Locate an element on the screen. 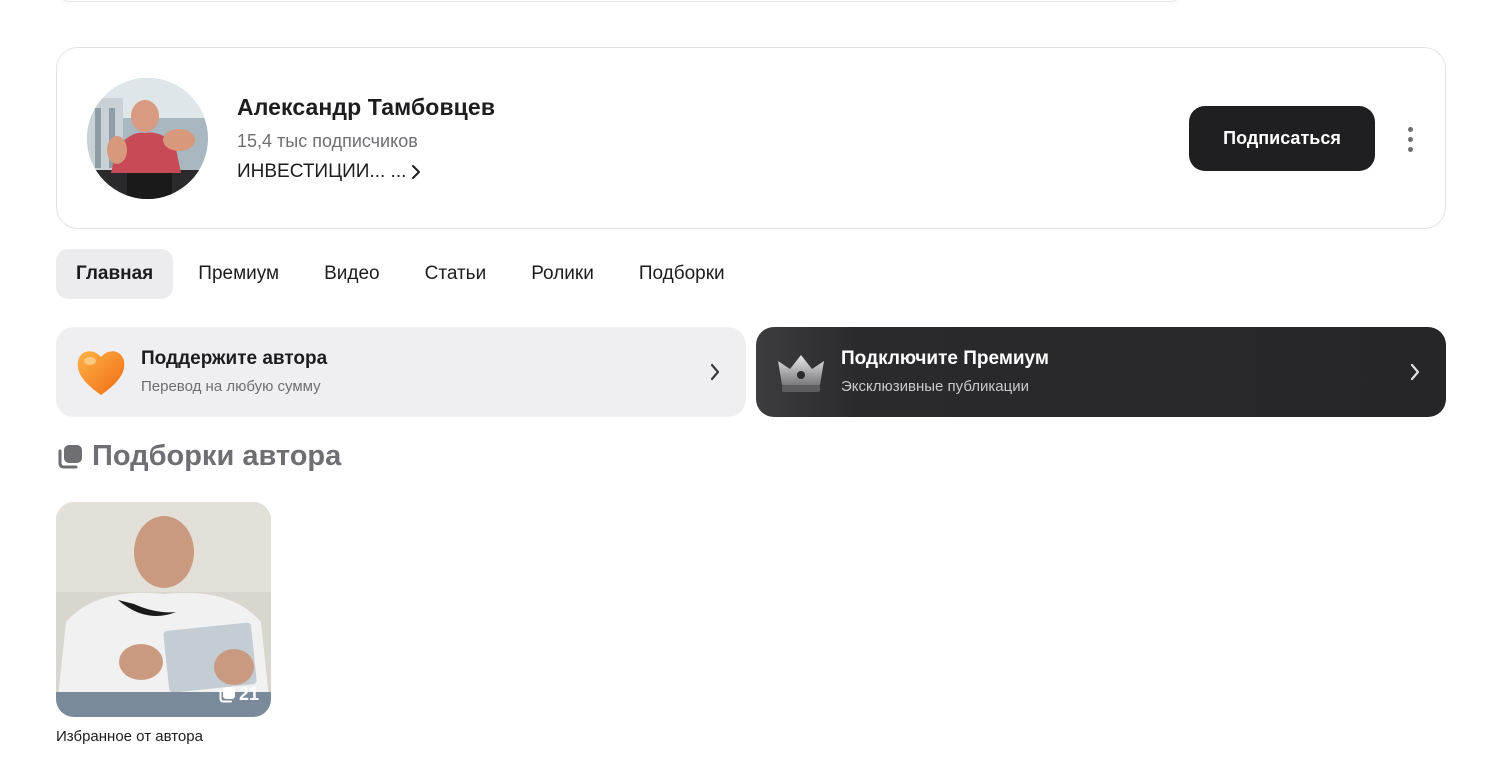  support-texts: Поддержите автора Перевод на любую сумму is located at coordinates (234, 371).